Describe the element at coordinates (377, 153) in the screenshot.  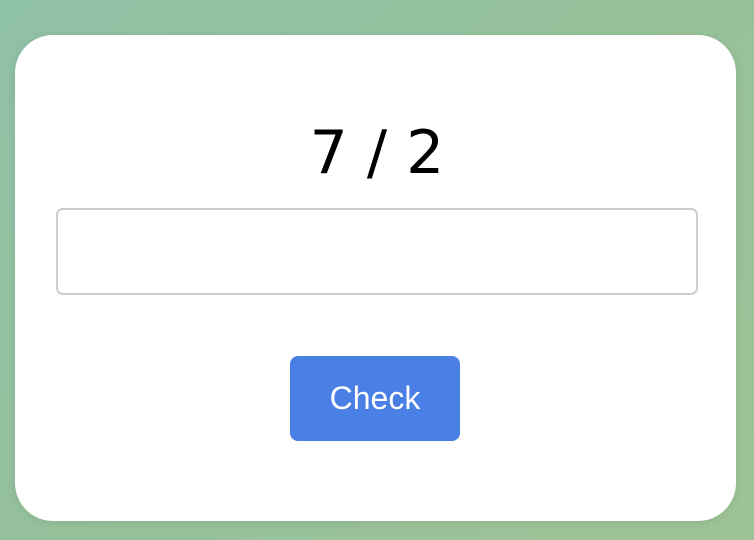
I see `problem-text: 7 / 2` at that location.